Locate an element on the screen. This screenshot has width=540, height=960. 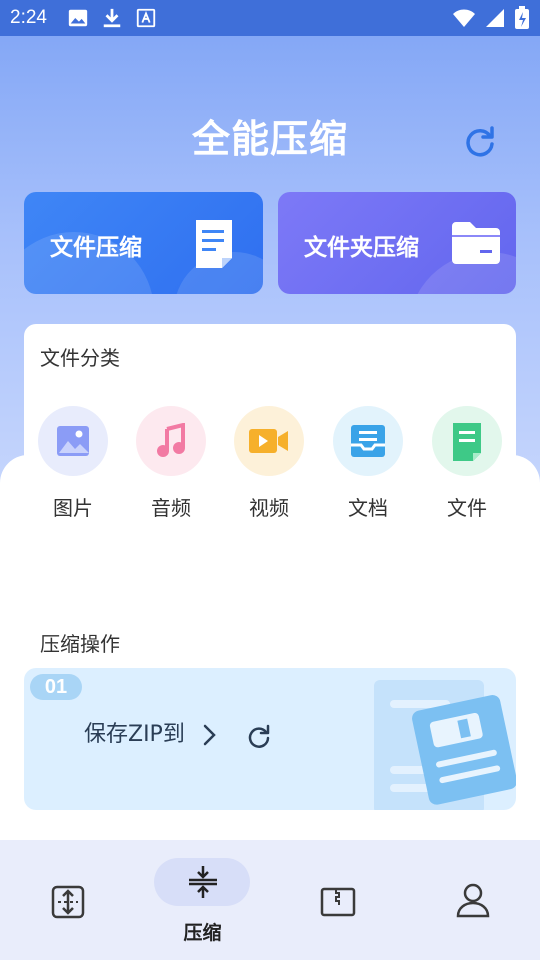
app-title: 全能压缩 is located at coordinates (269, 139).